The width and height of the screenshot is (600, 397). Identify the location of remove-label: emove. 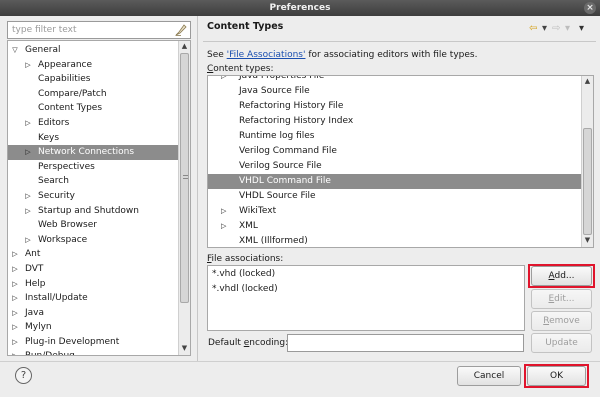
(564, 321).